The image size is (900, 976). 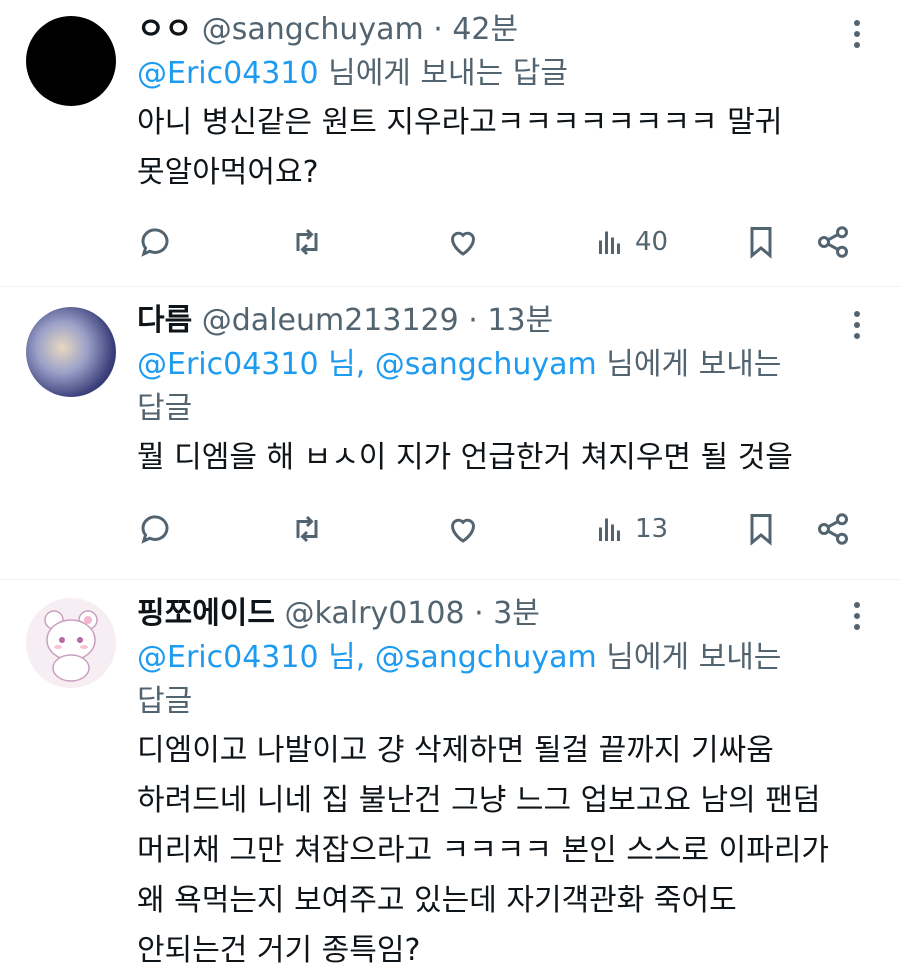 I want to click on text-line: 뭘 디엠을 해 ㅂㅅ이 지가 언급한거 쳐지우면 될 것을, so click(x=465, y=457).